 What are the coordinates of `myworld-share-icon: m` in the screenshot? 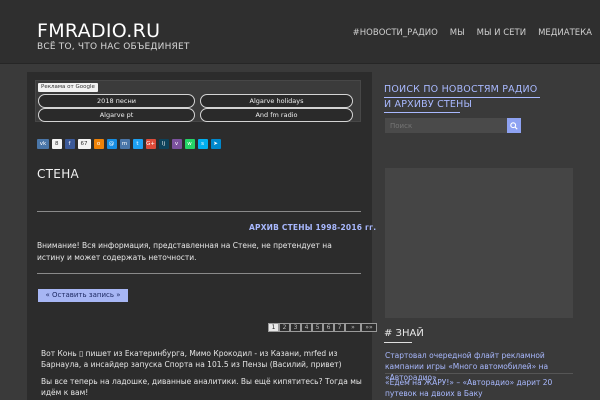 It's located at (124, 144).